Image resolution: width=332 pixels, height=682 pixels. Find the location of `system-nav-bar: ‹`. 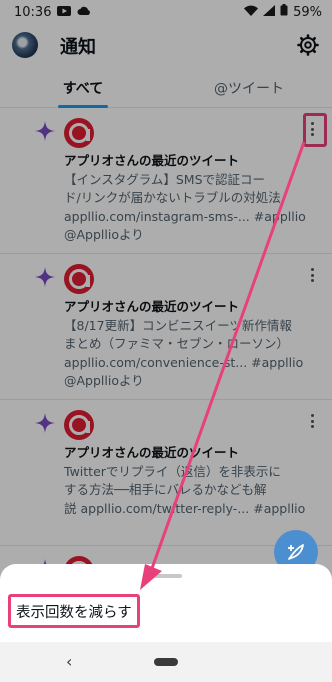

system-nav-bar: ‹ is located at coordinates (166, 662).